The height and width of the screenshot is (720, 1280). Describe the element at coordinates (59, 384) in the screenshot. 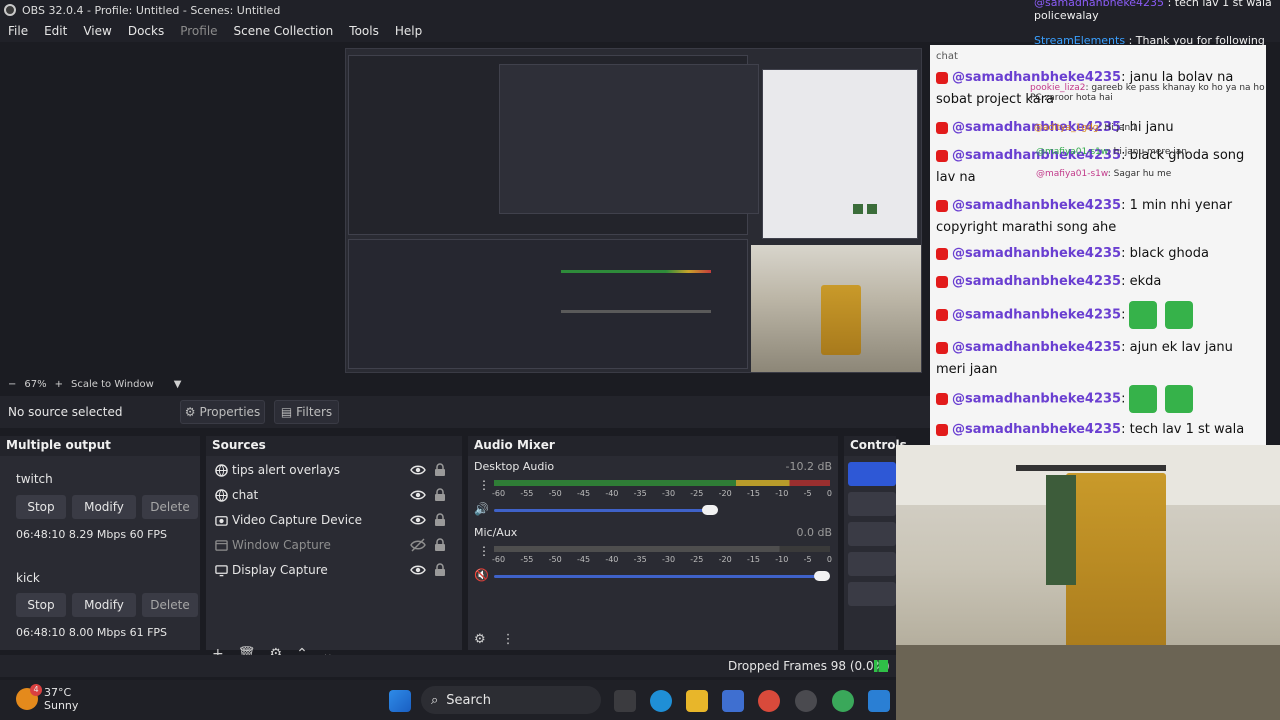

I see `zoom-in-button: +` at that location.